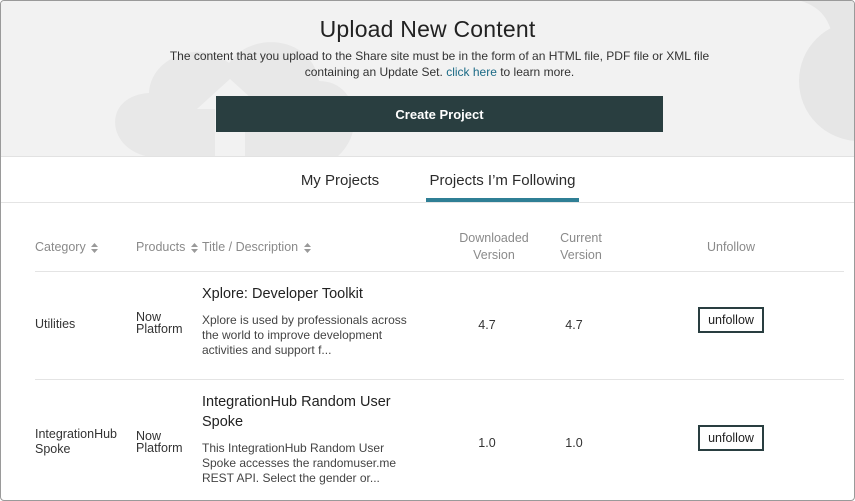 Image resolution: width=855 pixels, height=501 pixels. Describe the element at coordinates (304, 320) in the screenshot. I see `desc-line: Xplore is used by professionals across` at that location.